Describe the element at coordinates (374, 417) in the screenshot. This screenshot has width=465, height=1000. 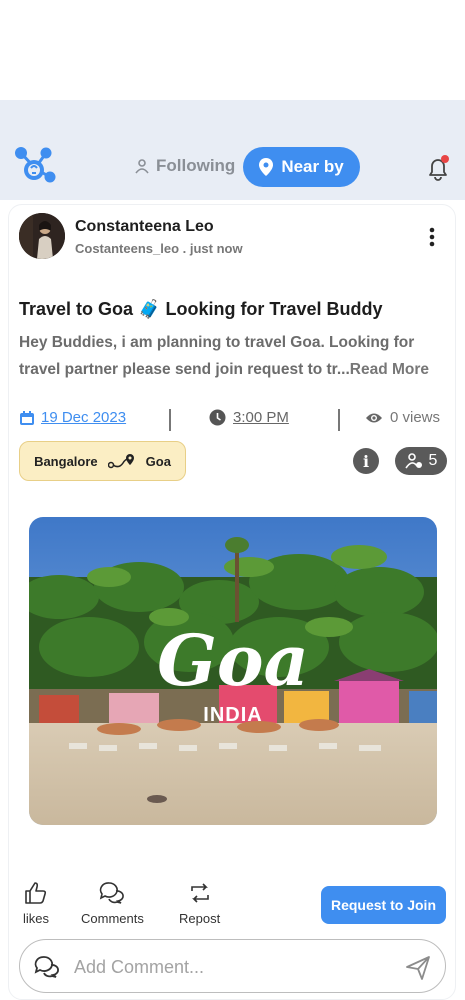
I see `eye-icon` at that location.